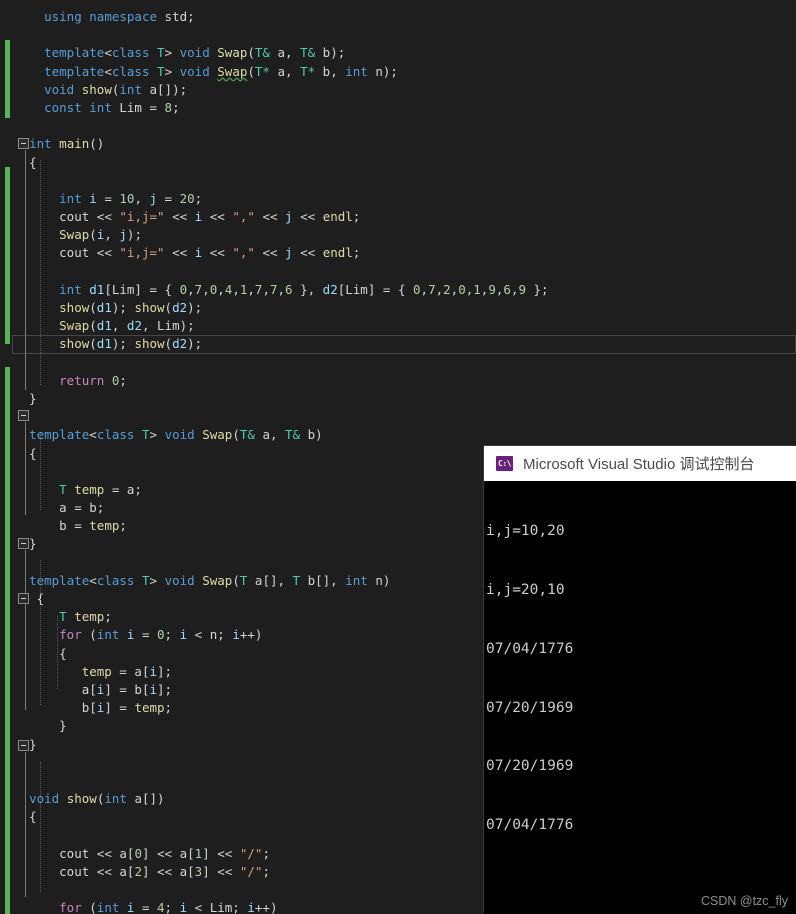 This screenshot has width=796, height=914. I want to click on code-line: const int Lim = 8;, so click(398, 108).